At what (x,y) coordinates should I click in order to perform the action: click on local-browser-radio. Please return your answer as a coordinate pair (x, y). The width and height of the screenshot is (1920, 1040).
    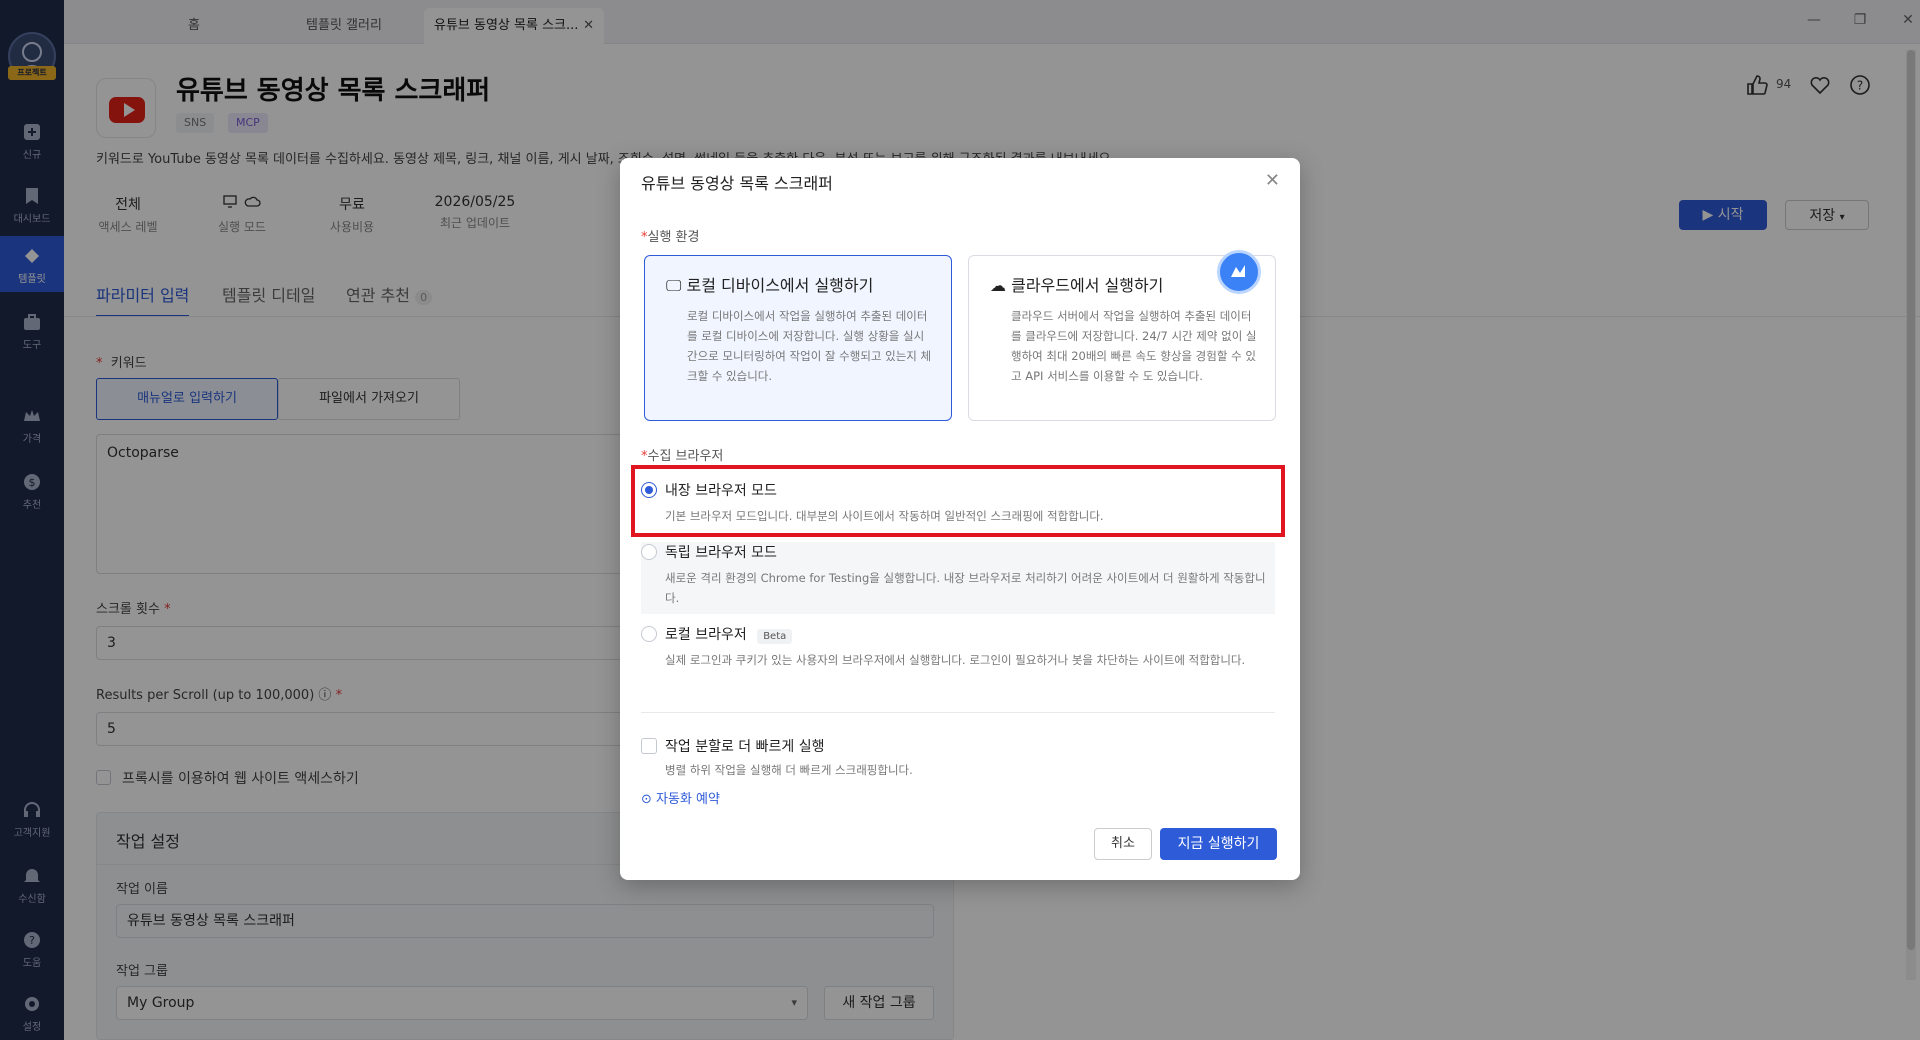
    Looking at the image, I should click on (649, 634).